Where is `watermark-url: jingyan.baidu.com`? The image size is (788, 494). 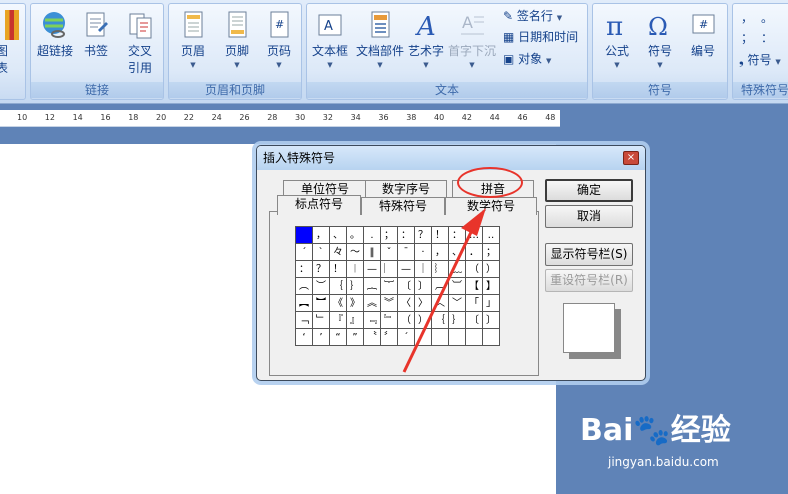 watermark-url: jingyan.baidu.com is located at coordinates (663, 462).